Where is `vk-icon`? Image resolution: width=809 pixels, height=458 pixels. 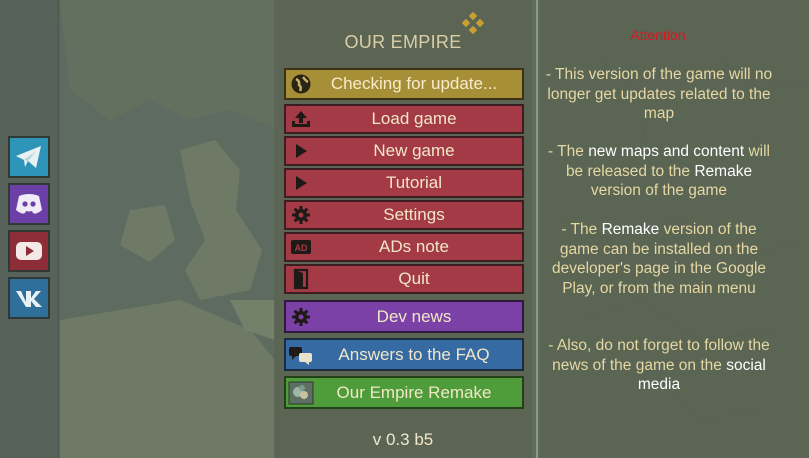
vk-icon is located at coordinates (29, 299).